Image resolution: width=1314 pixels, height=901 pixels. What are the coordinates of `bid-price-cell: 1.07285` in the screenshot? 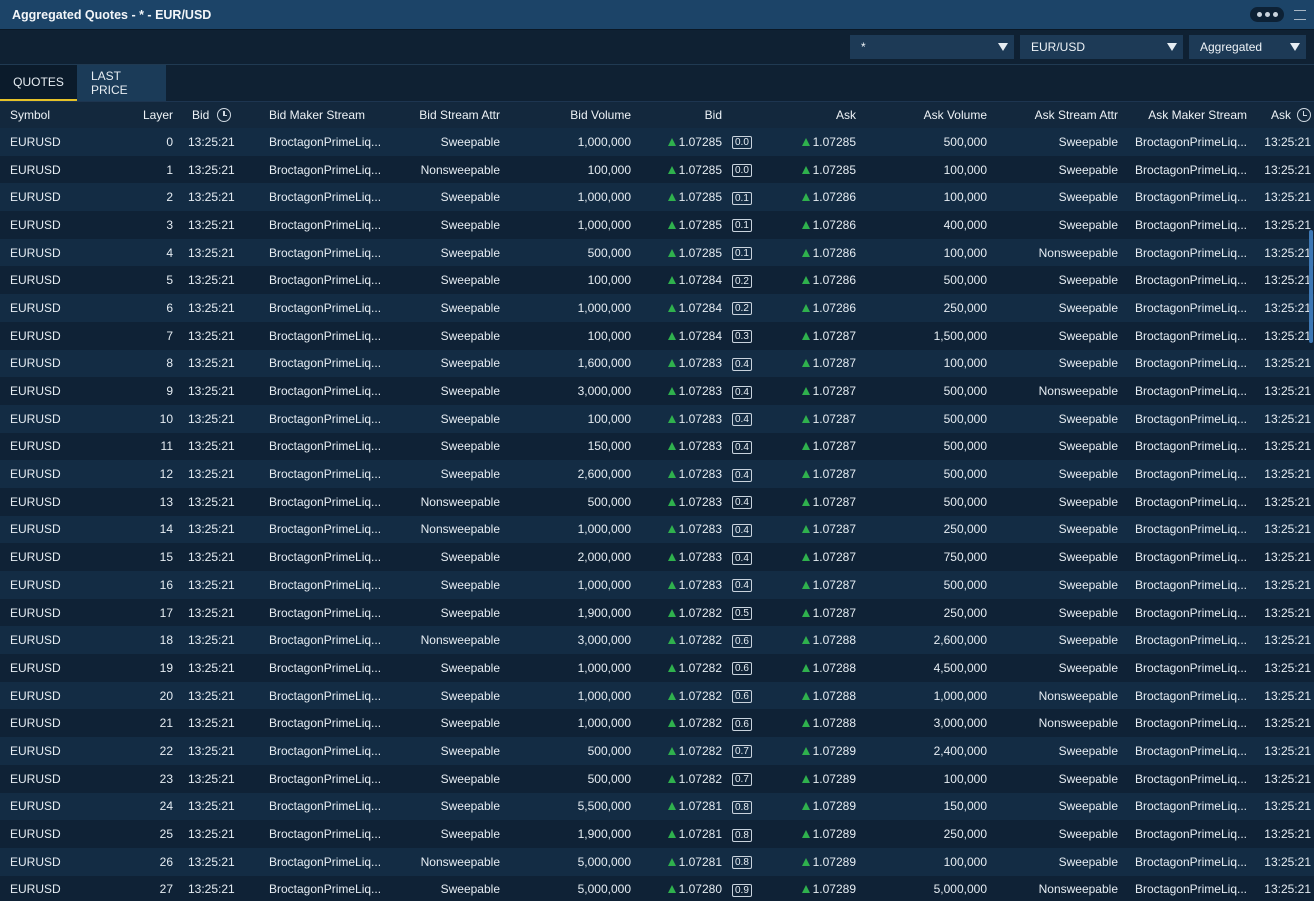 It's located at (676, 253).